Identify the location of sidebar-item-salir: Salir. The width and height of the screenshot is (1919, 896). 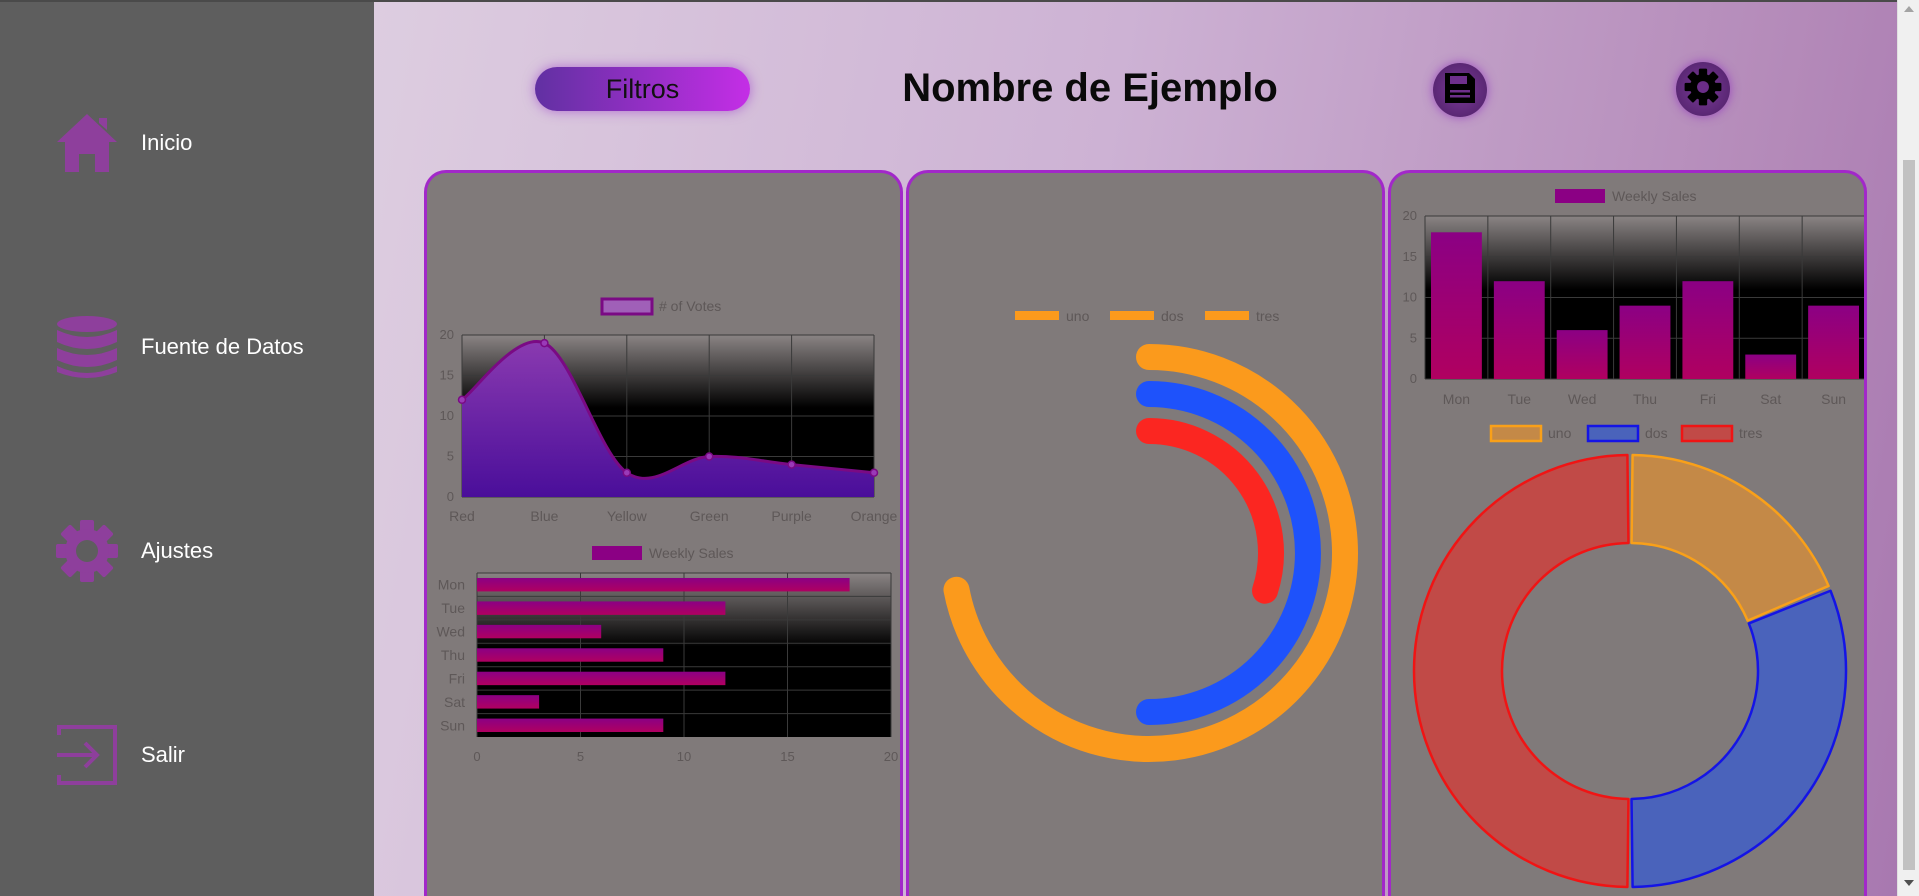
(119, 755).